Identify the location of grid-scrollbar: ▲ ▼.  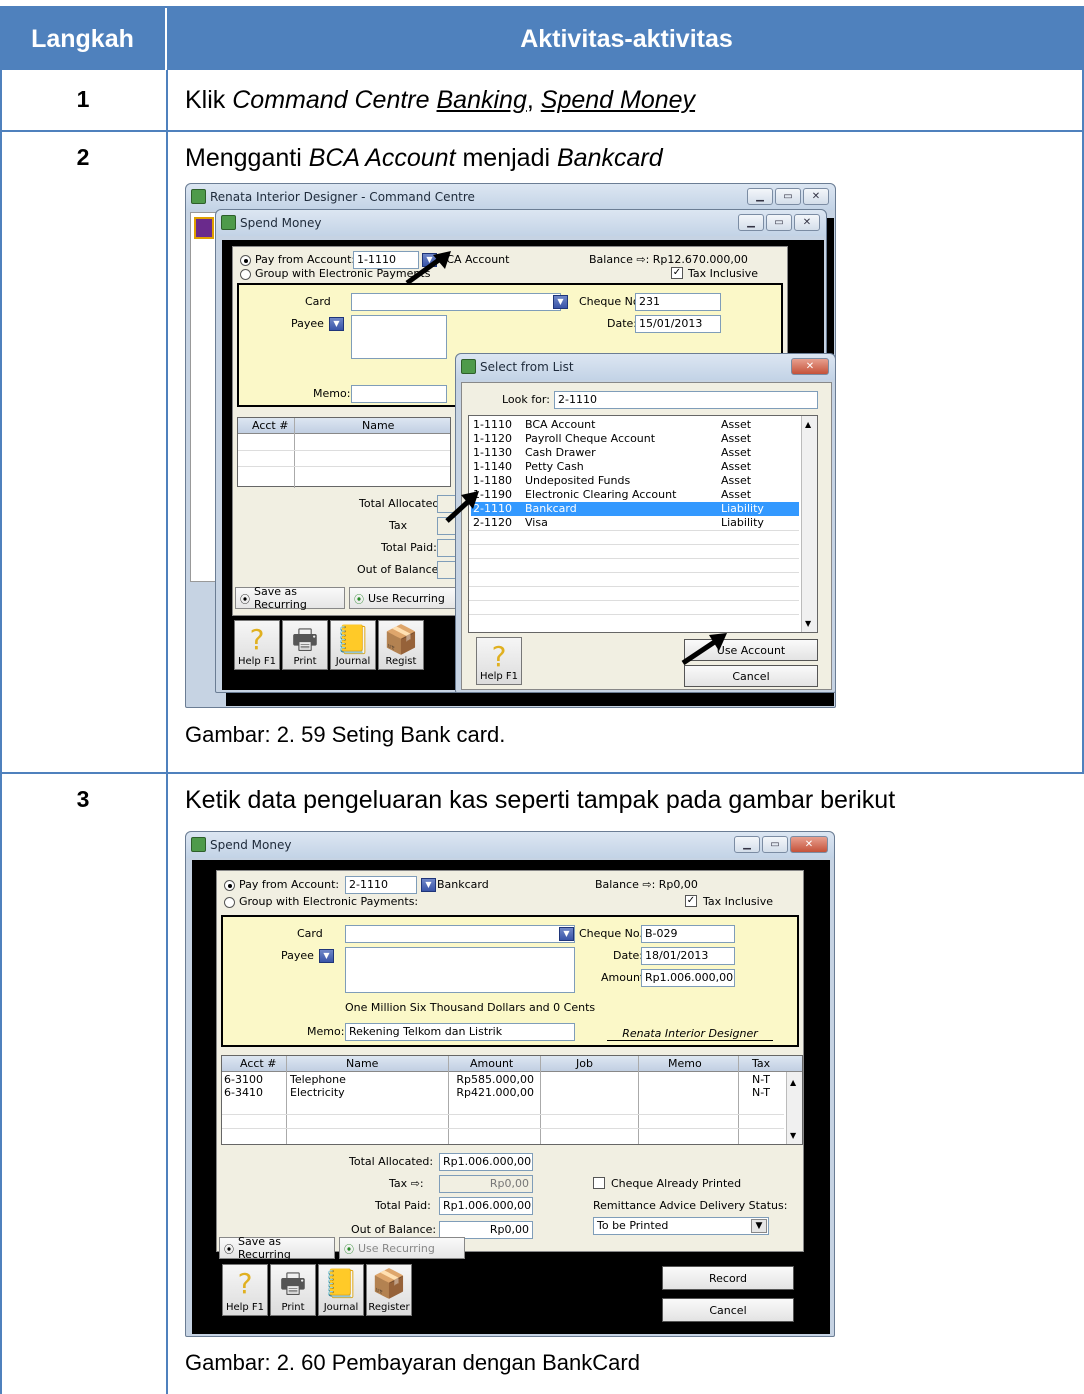
(794, 1108).